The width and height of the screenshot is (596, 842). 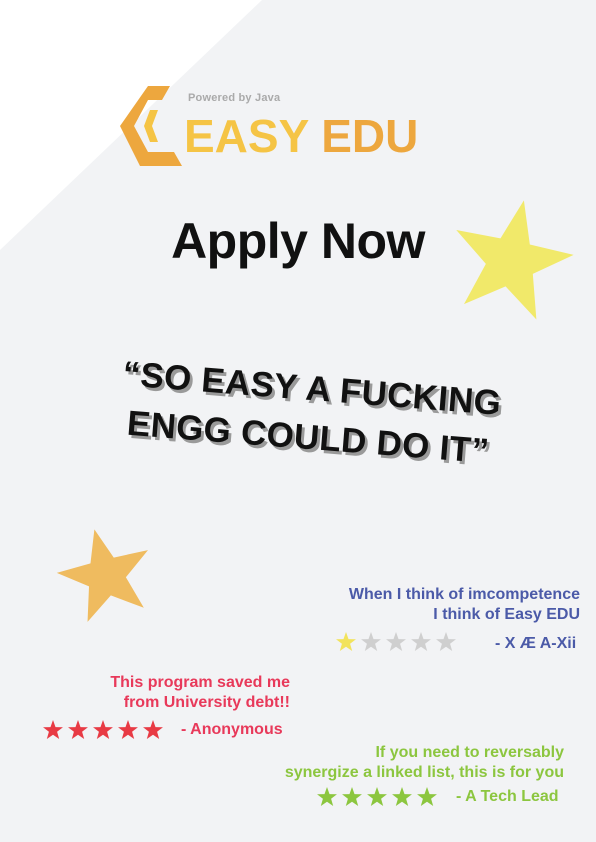 What do you see at coordinates (507, 796) in the screenshot?
I see `review-3-author: - A Tech Lead` at bounding box center [507, 796].